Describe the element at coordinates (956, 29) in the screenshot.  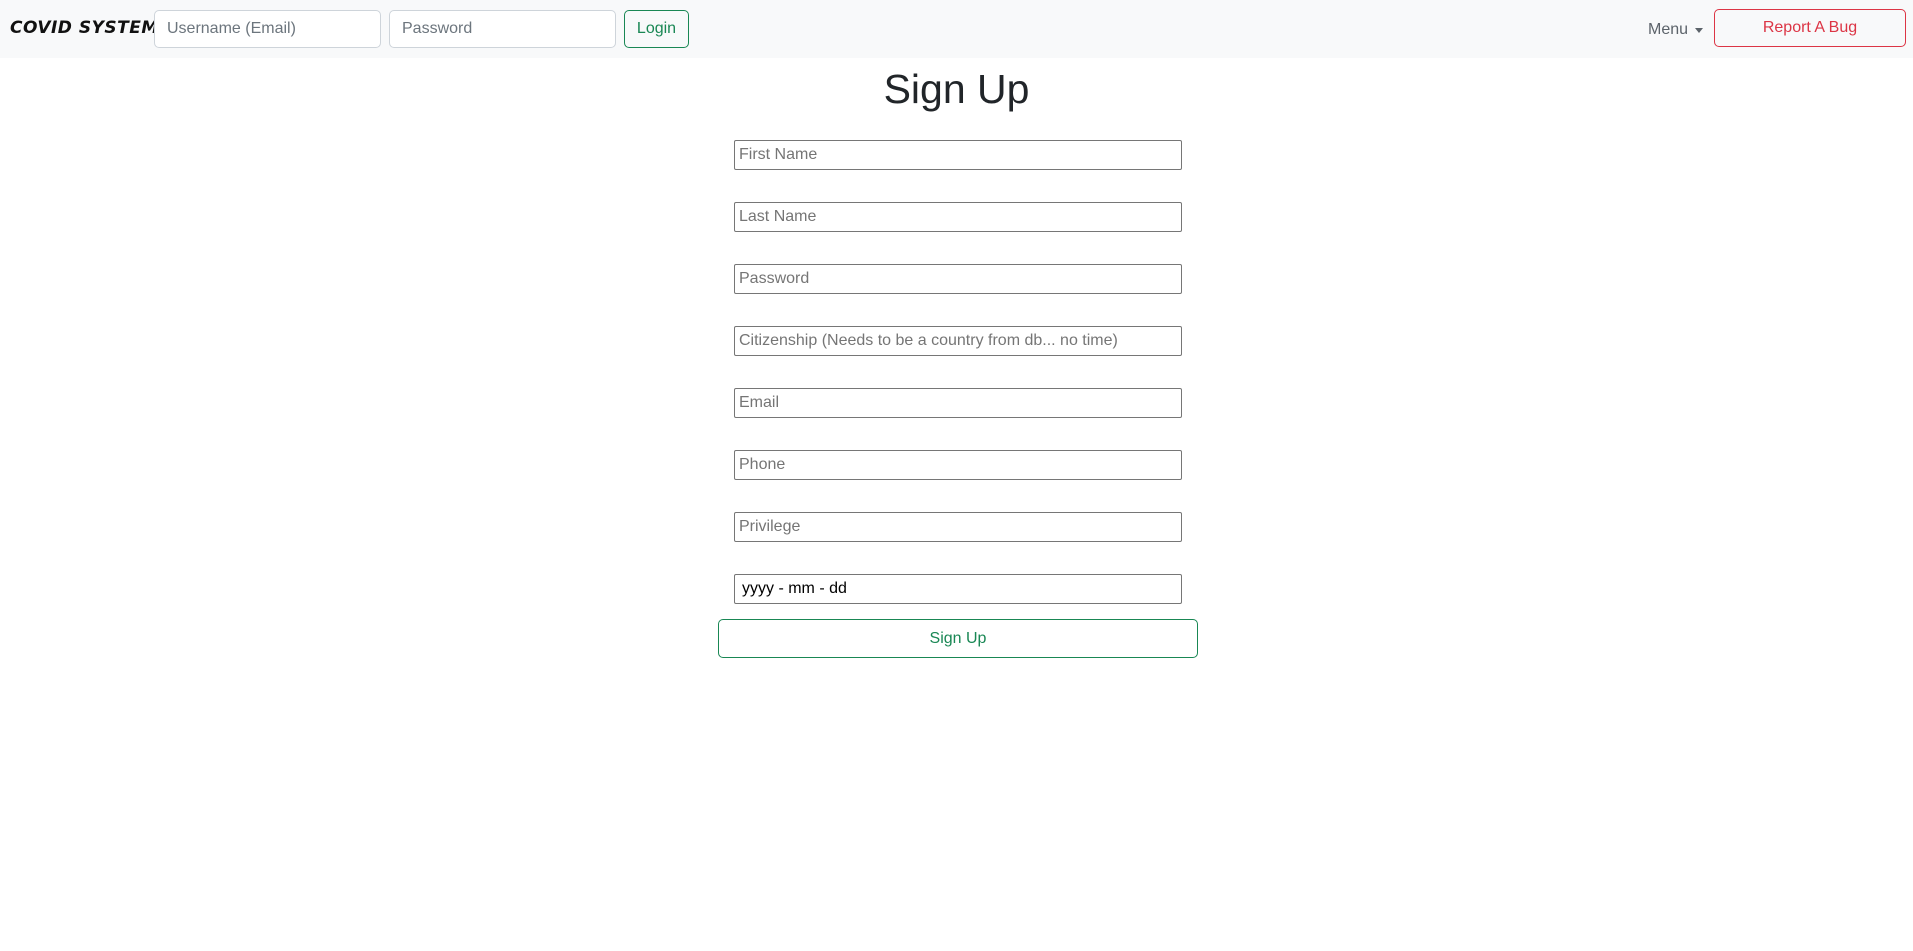
I see `navbar: COVID SYSTEM Login Menu Report A Bug` at that location.